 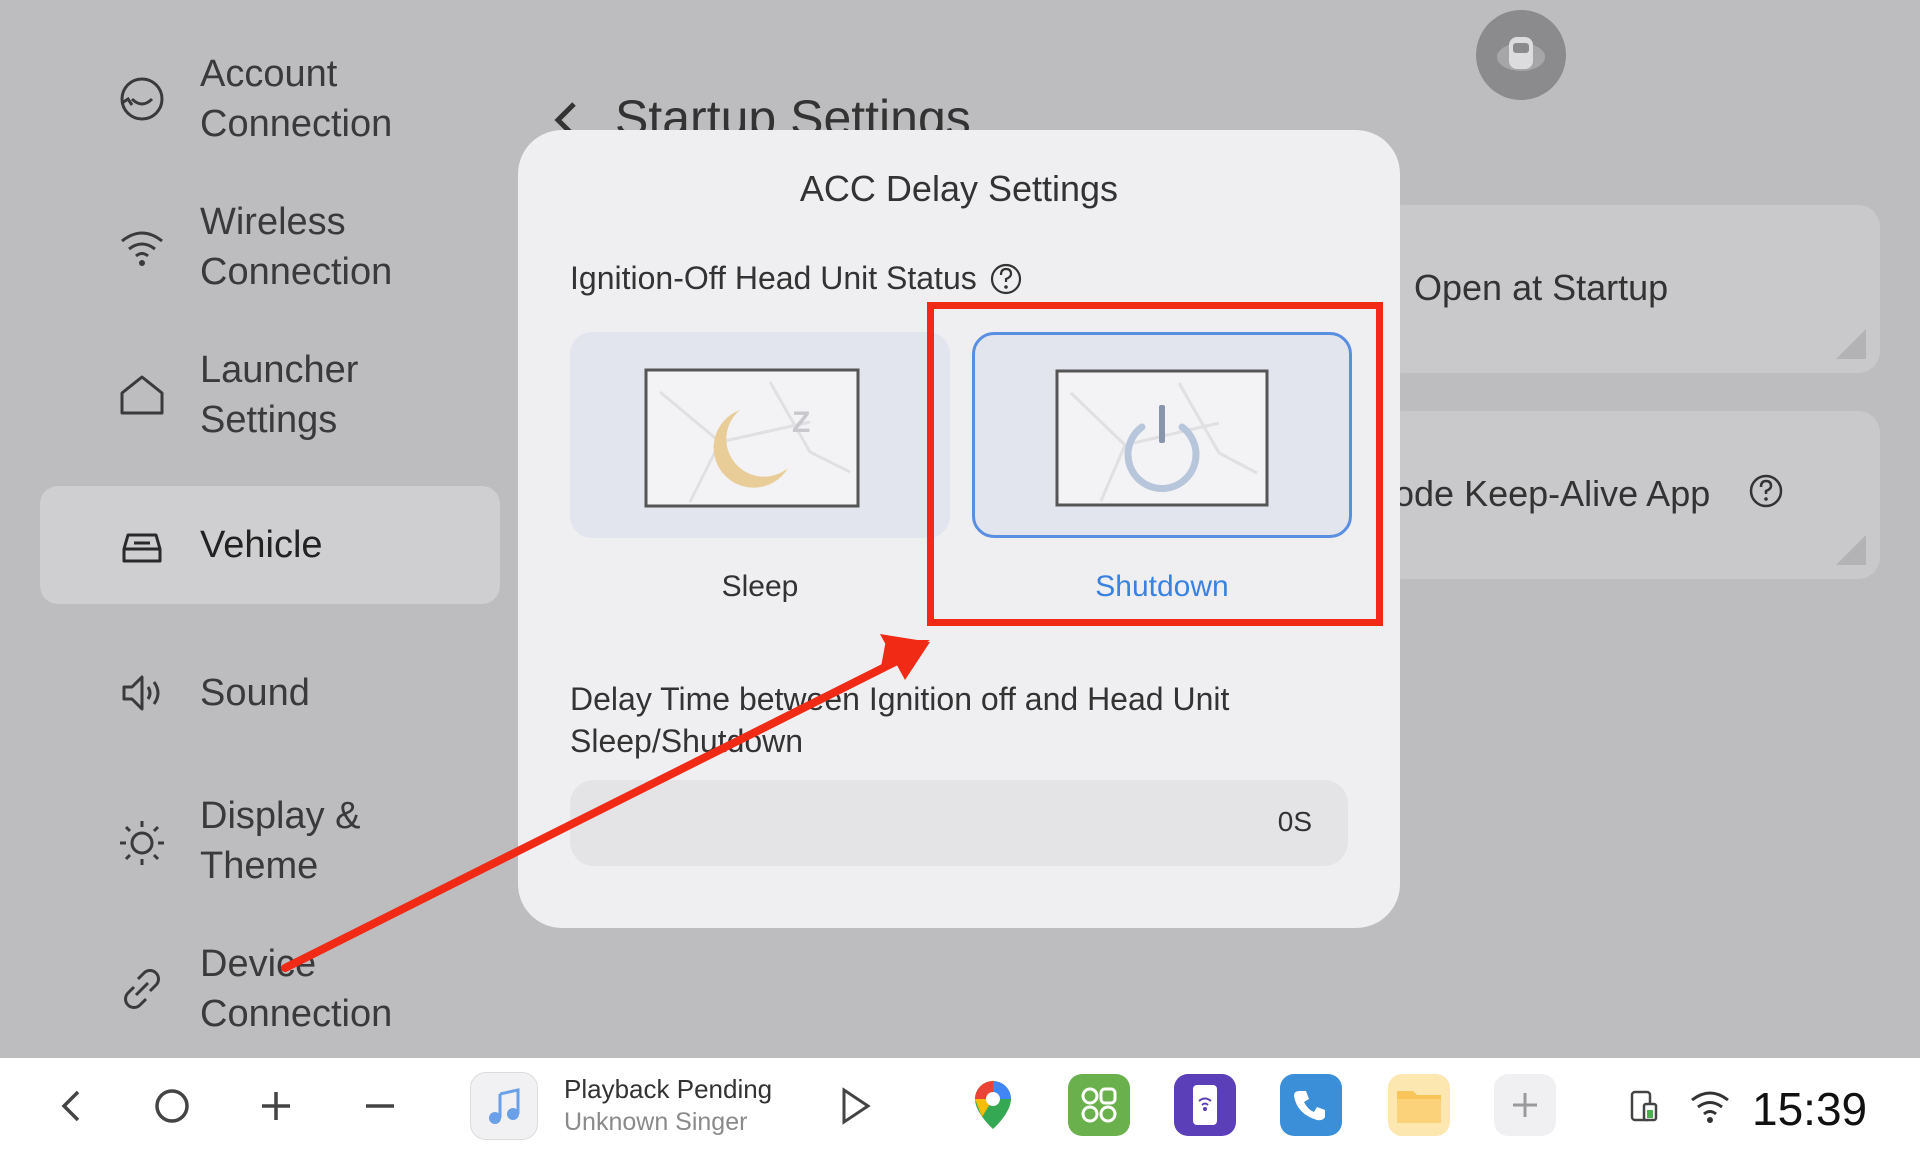 I want to click on sidebar-item-vehicle: Vehicle, so click(x=270, y=545).